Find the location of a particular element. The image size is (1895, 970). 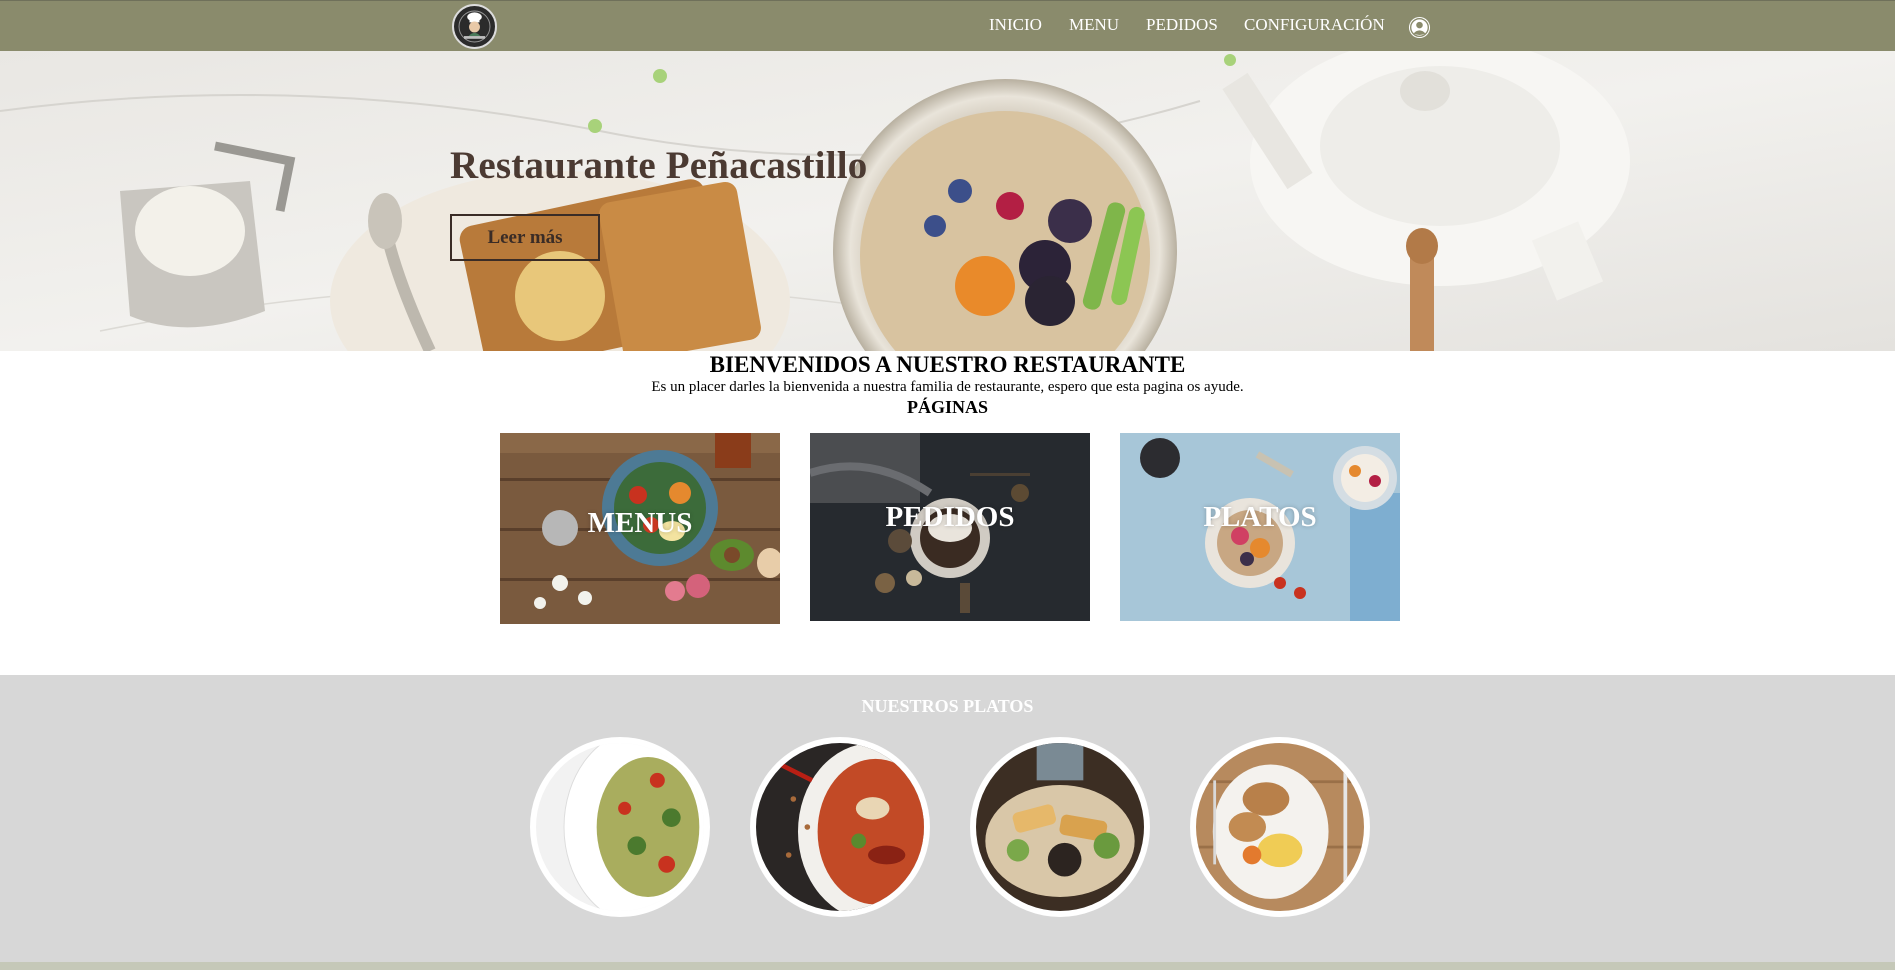

dish-toast-eggs is located at coordinates (1280, 827).